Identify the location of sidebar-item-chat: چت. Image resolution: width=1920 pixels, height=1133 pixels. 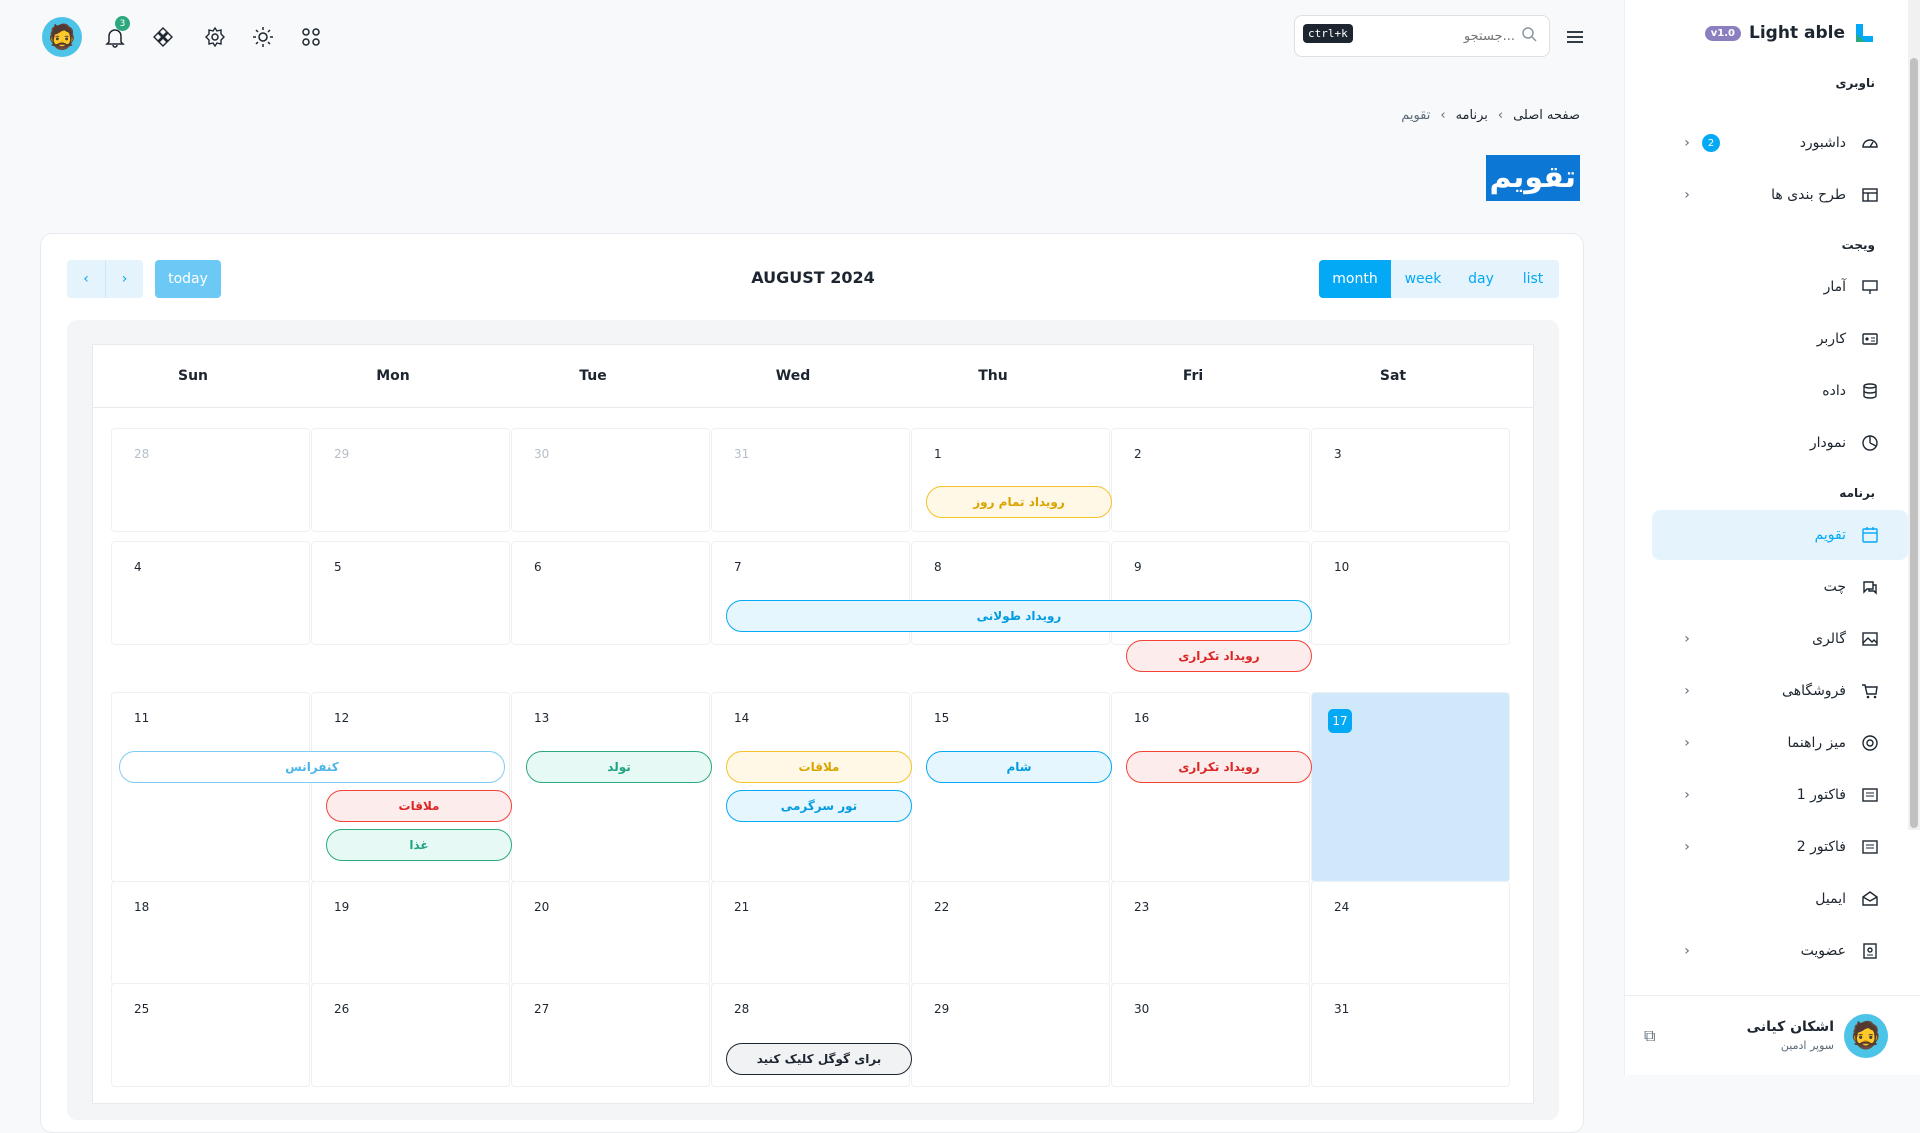
(1780, 587).